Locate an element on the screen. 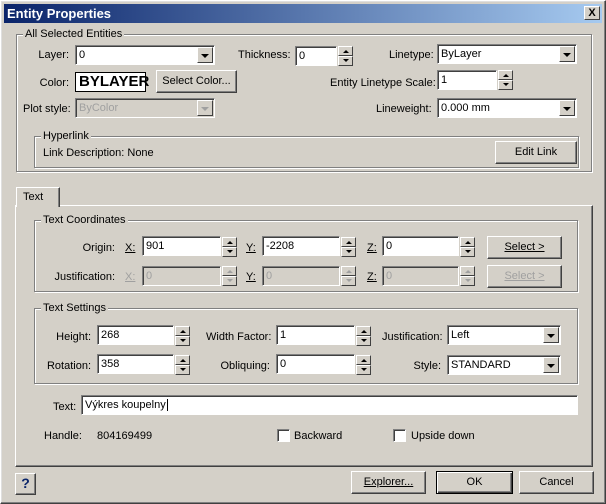 The width and height of the screenshot is (606, 504). origin-z-input: 0 is located at coordinates (420, 246).